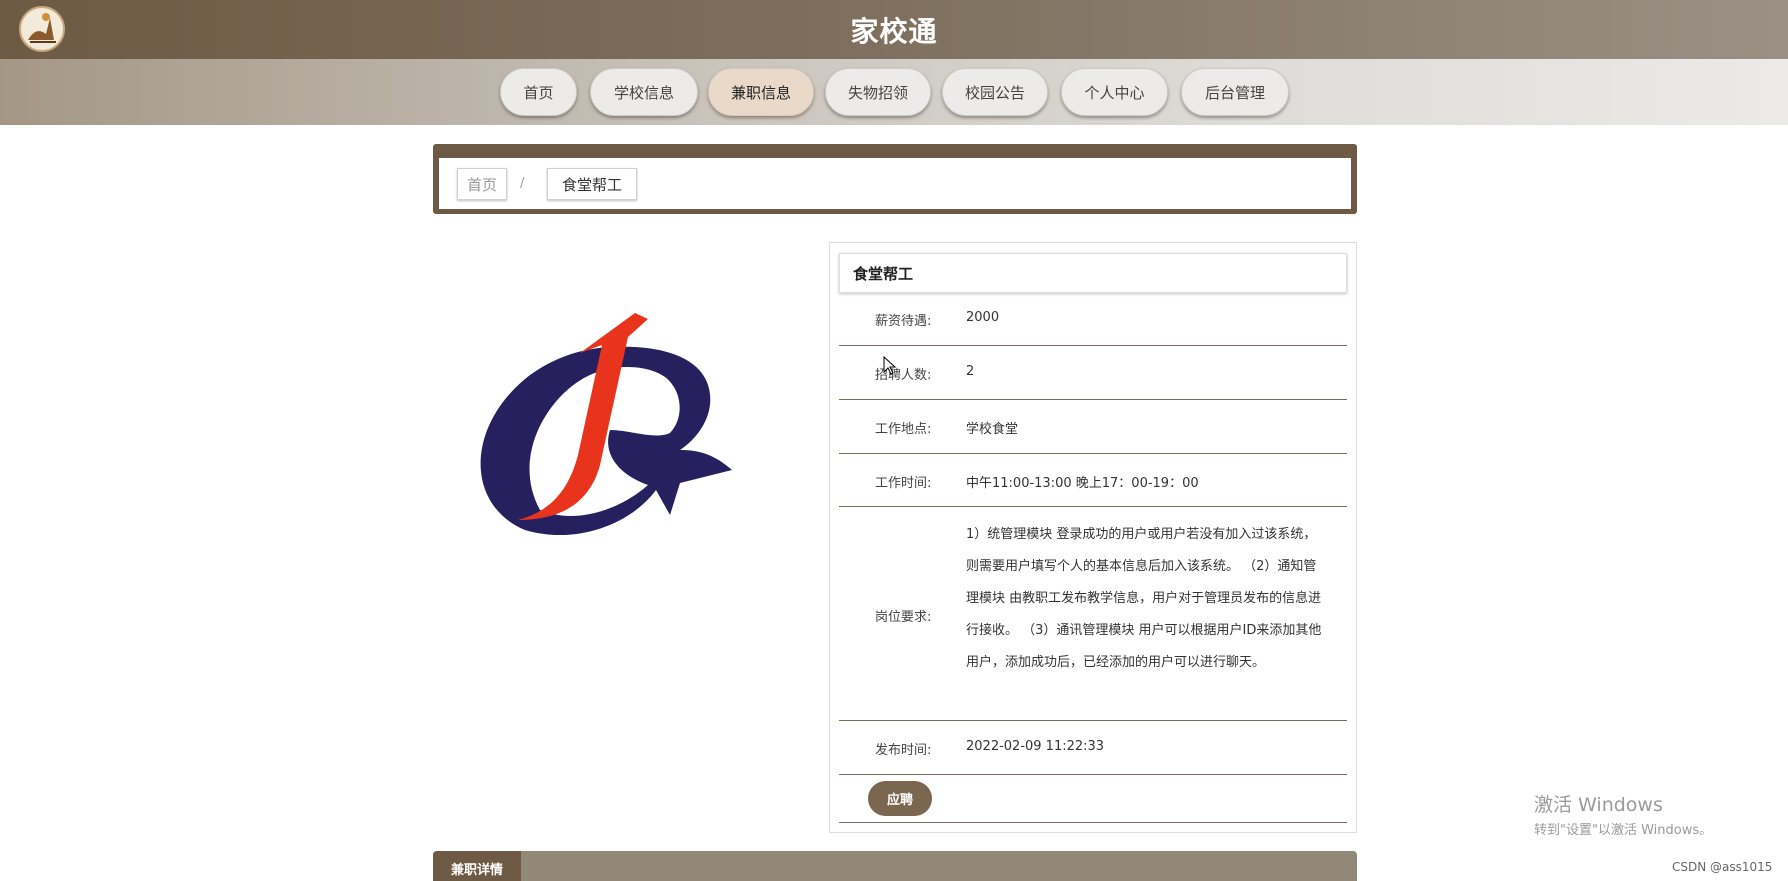 The image size is (1788, 881). I want to click on salary-value: 2000, so click(983, 317).